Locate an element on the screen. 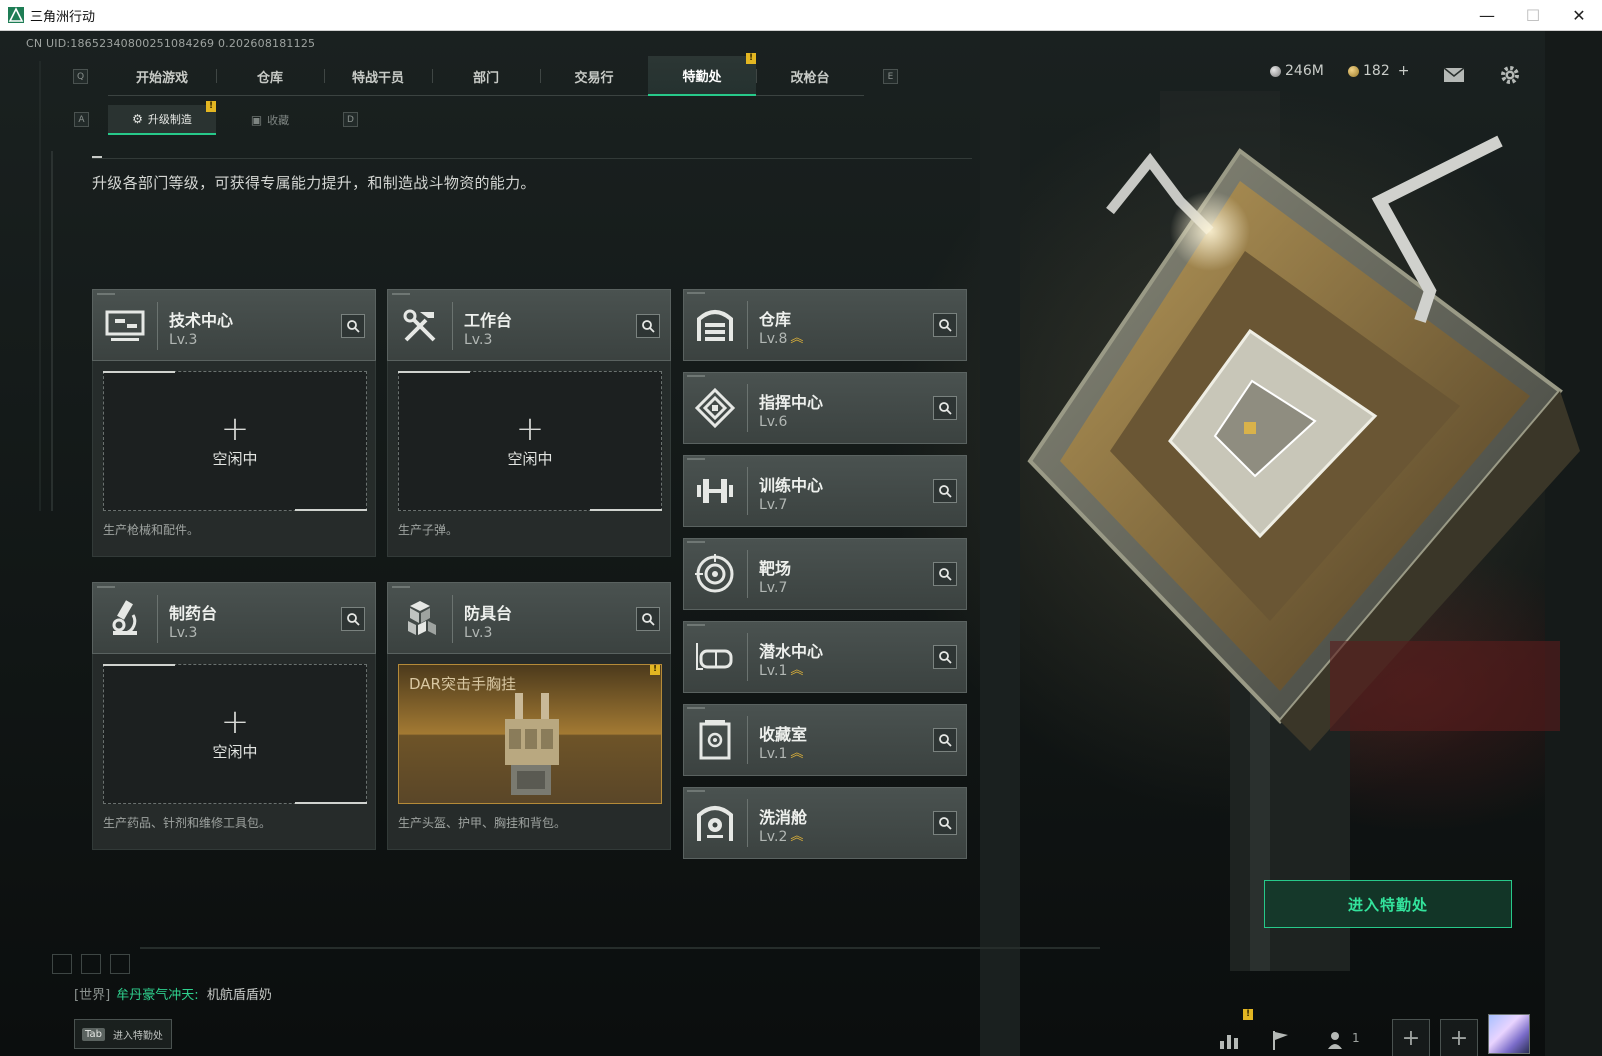 The width and height of the screenshot is (1602, 1056). premium-coin-display: 182 + is located at coordinates (1378, 71).